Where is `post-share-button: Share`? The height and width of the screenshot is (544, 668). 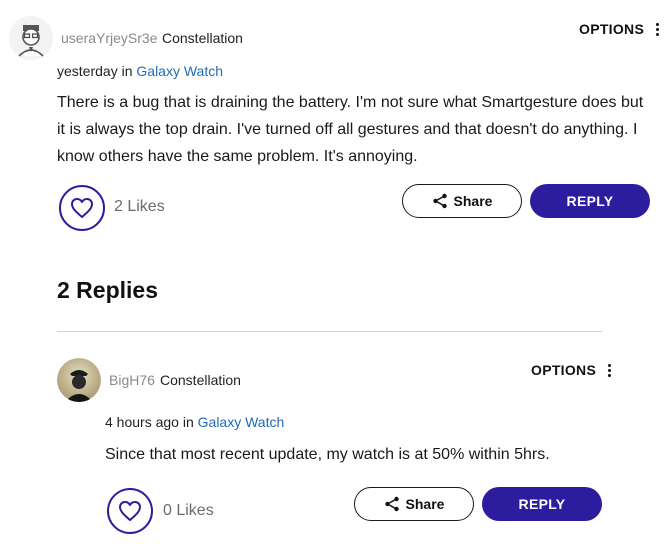 post-share-button: Share is located at coordinates (462, 201).